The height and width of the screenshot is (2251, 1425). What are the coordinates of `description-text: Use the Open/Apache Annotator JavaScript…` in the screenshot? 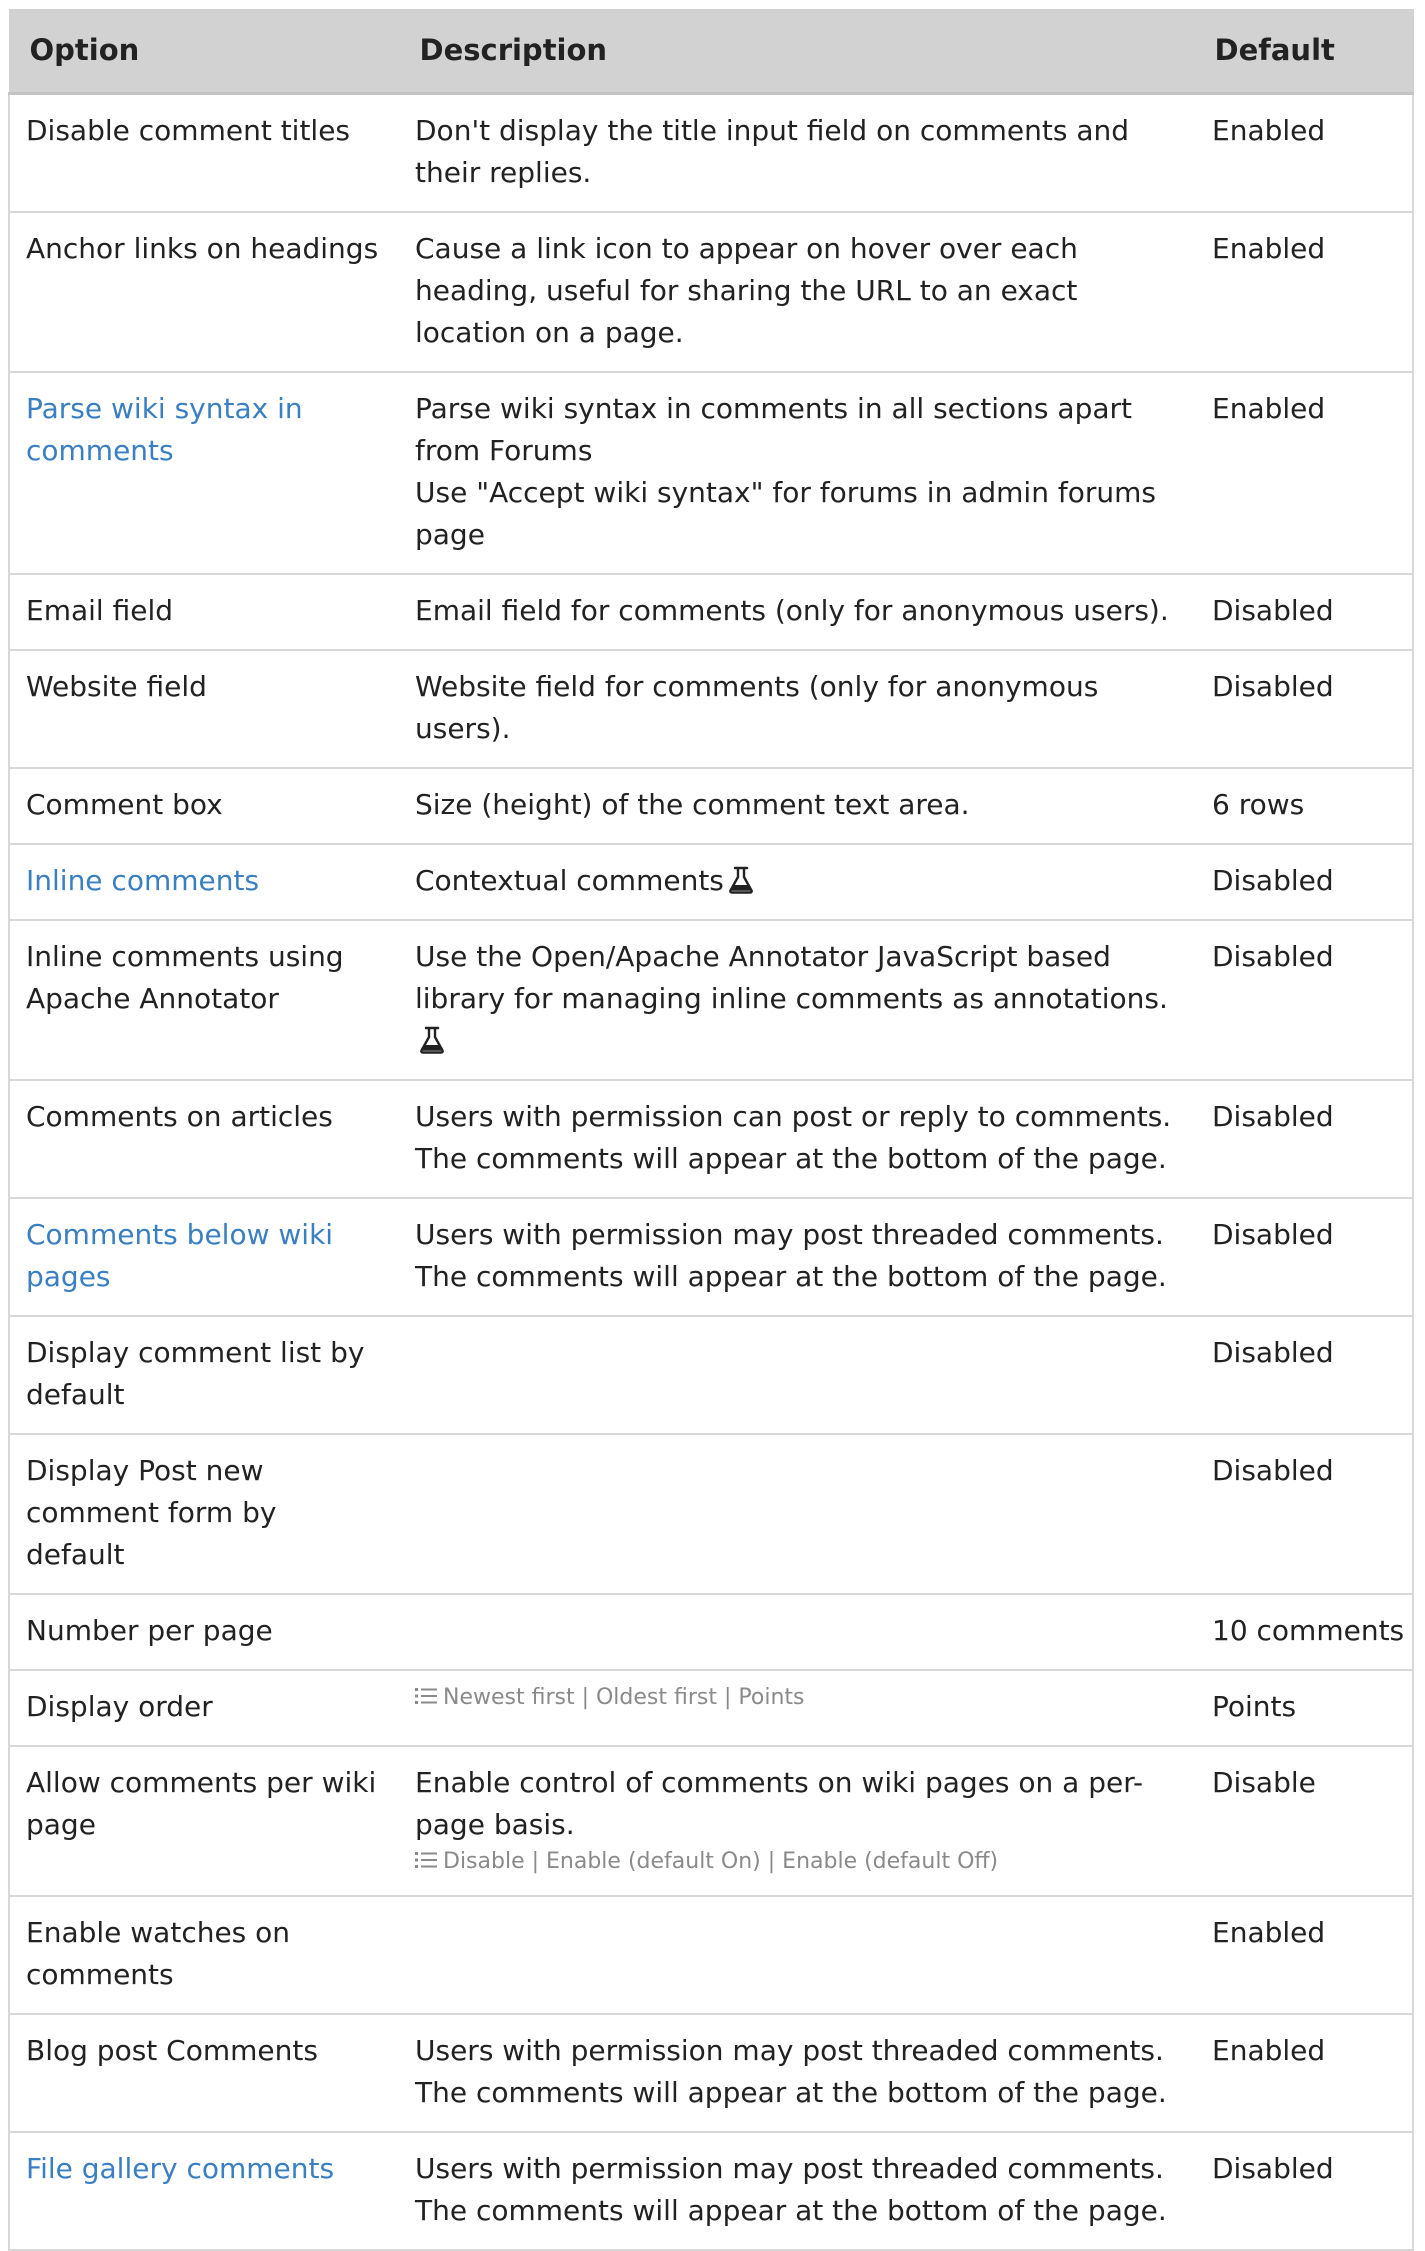 It's located at (791, 977).